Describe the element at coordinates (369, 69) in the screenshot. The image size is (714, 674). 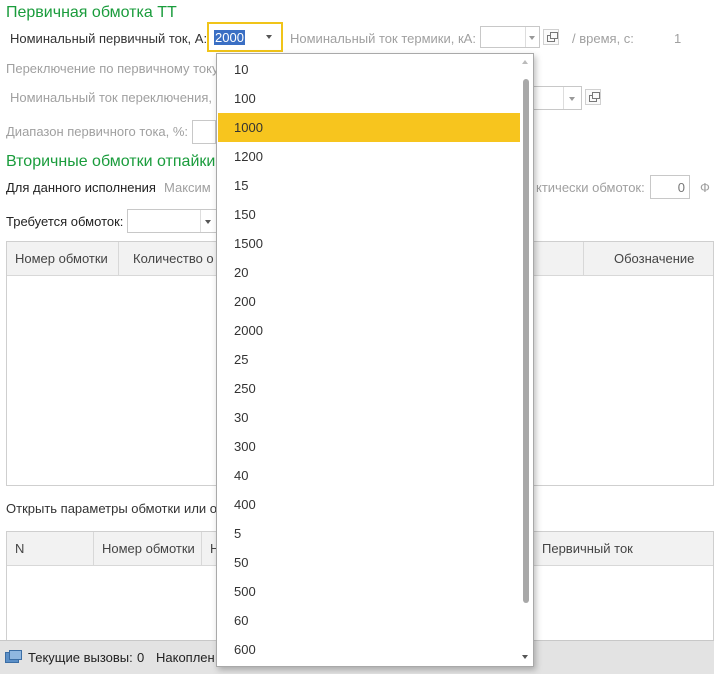
I see `dropdown-option: 10` at that location.